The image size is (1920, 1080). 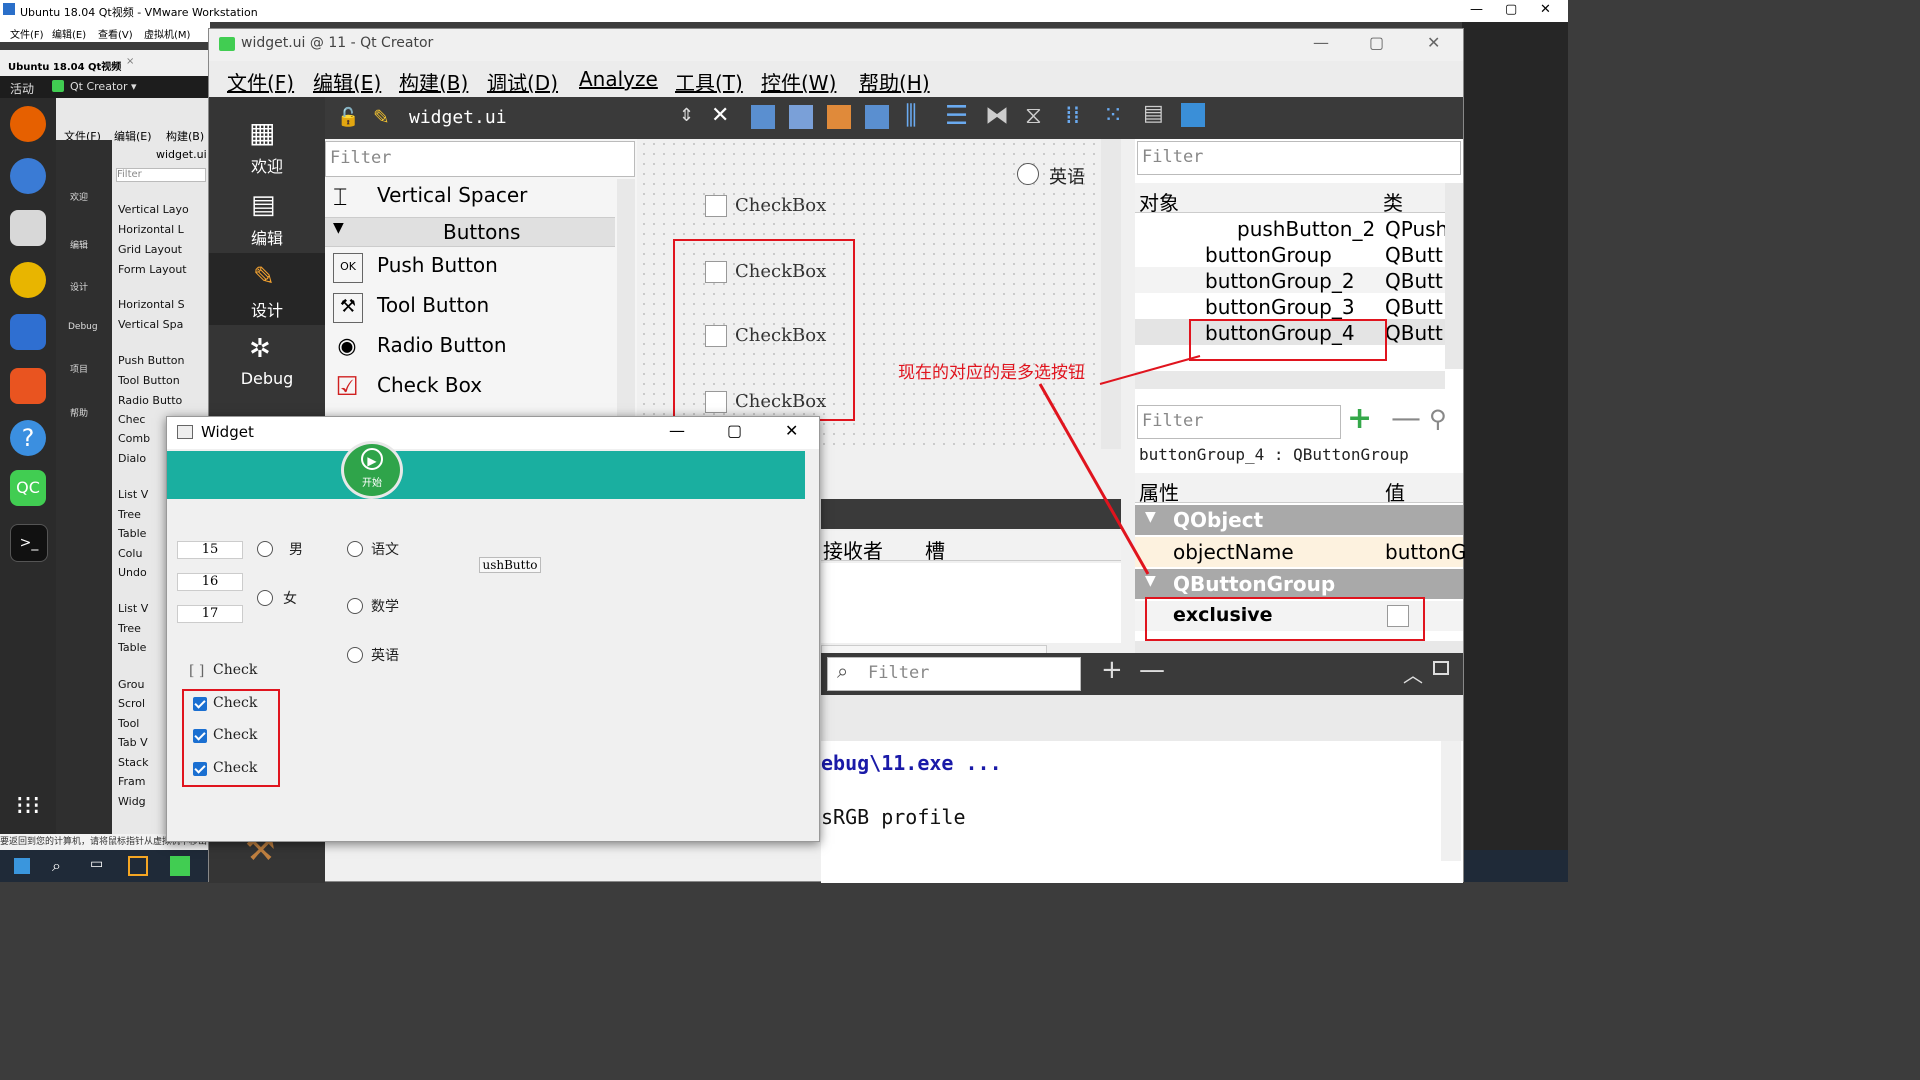 What do you see at coordinates (839, 117) in the screenshot?
I see `edit-buddies-icon` at bounding box center [839, 117].